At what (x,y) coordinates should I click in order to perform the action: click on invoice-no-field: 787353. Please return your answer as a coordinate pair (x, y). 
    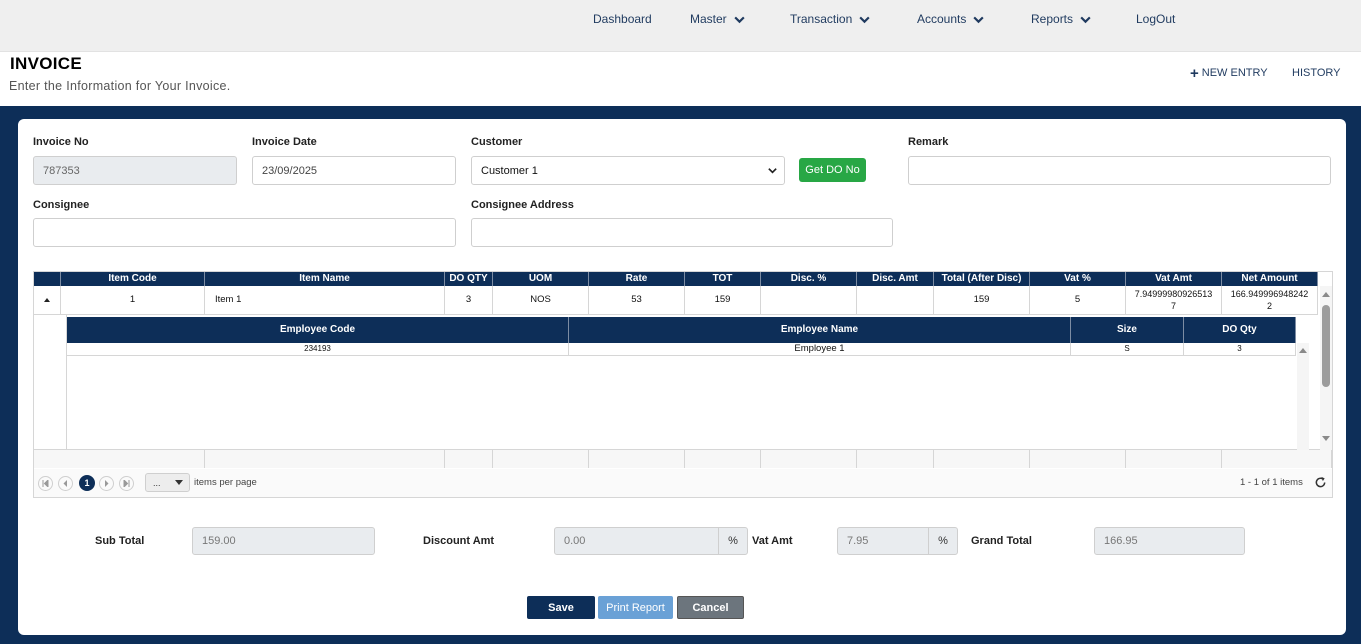
    Looking at the image, I should click on (135, 170).